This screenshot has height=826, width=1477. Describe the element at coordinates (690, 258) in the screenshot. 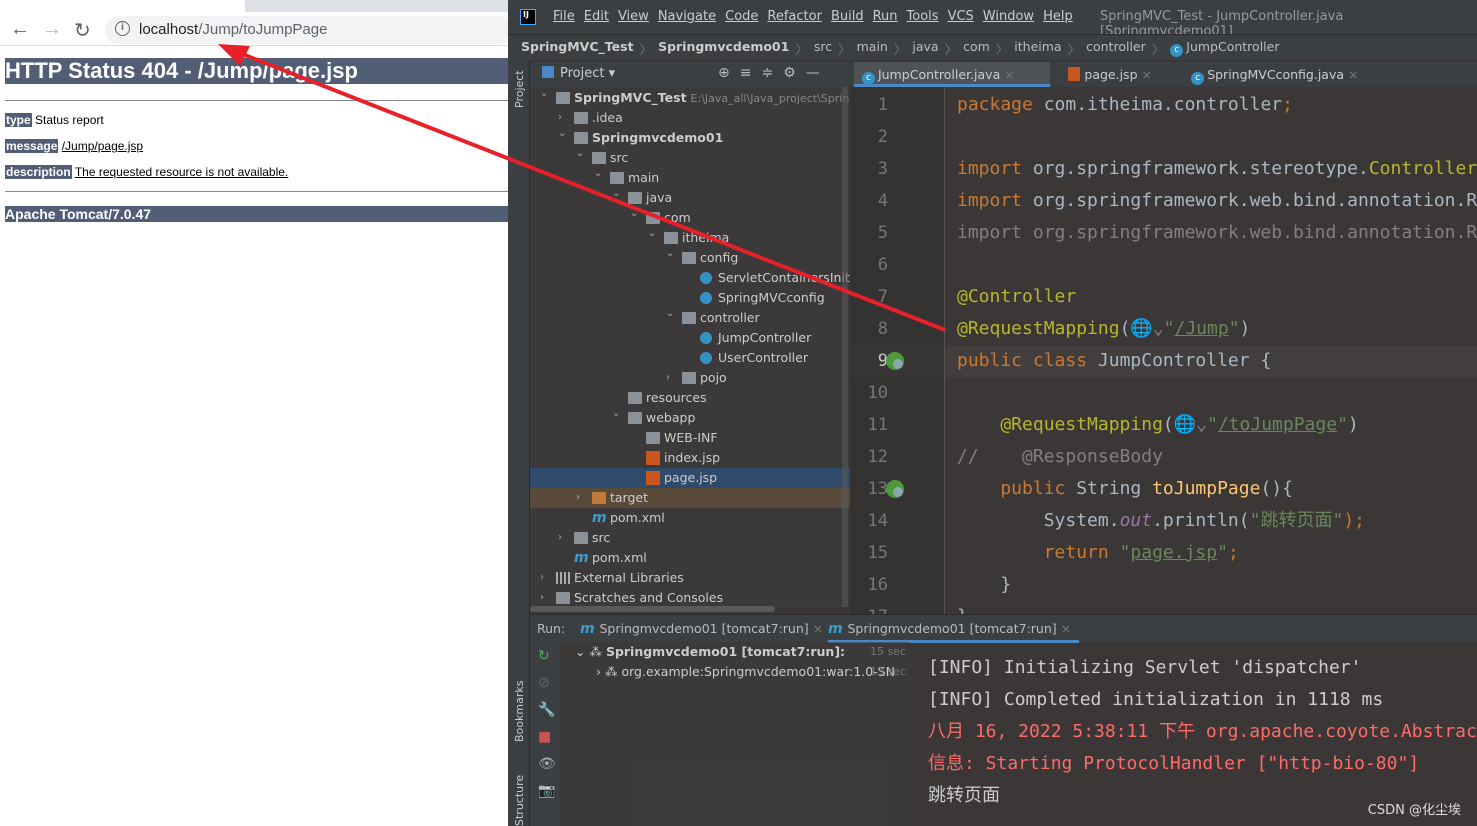

I see `tree-item: ⌄ config` at that location.